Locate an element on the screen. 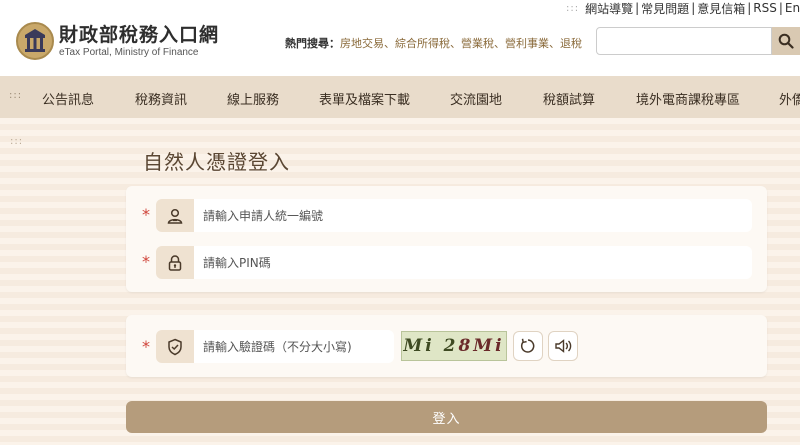 The image size is (800, 445). search-bar is located at coordinates (698, 41).